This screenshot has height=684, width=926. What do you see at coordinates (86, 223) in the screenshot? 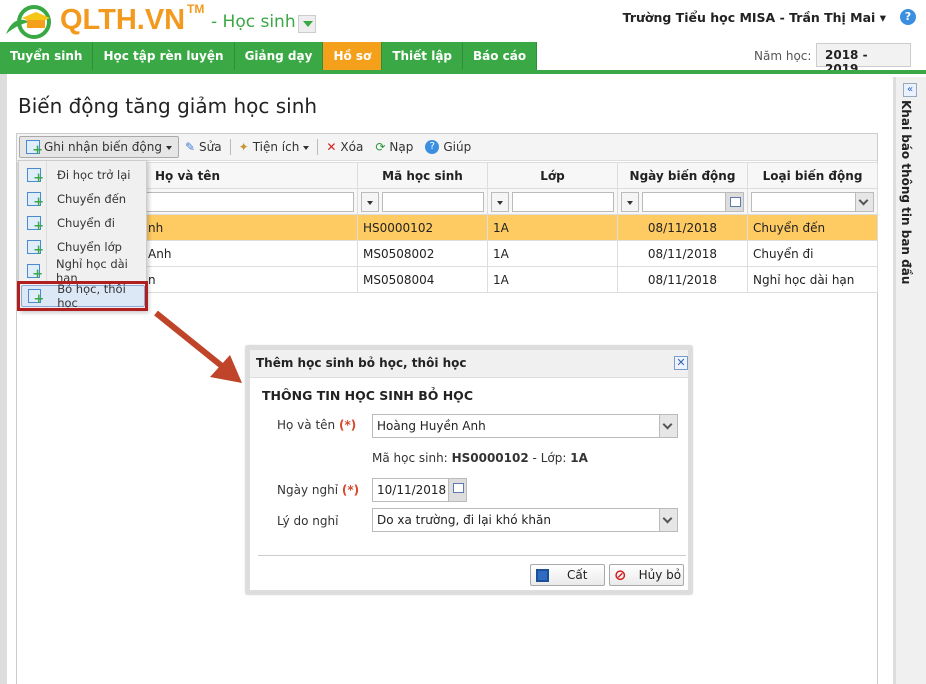
I see `menu-item-label: Chuyển đi` at bounding box center [86, 223].